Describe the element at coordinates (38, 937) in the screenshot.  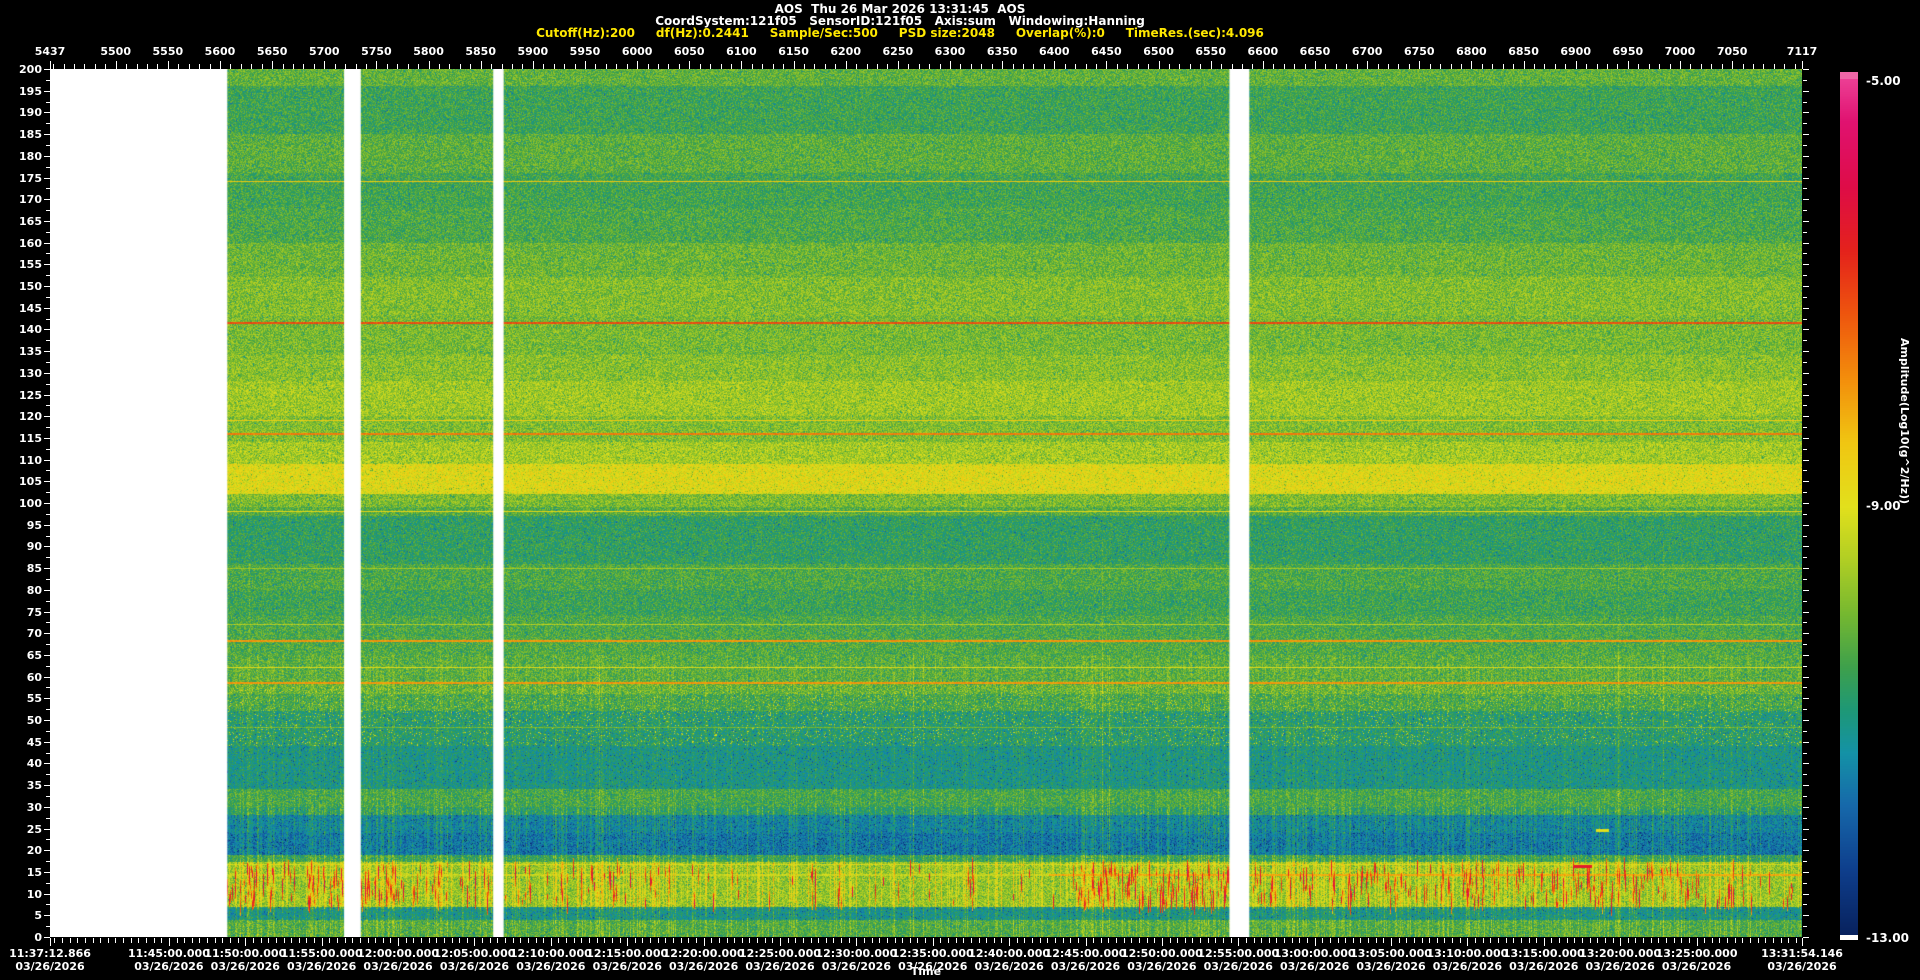
I see `left-axis-label: 0` at that location.